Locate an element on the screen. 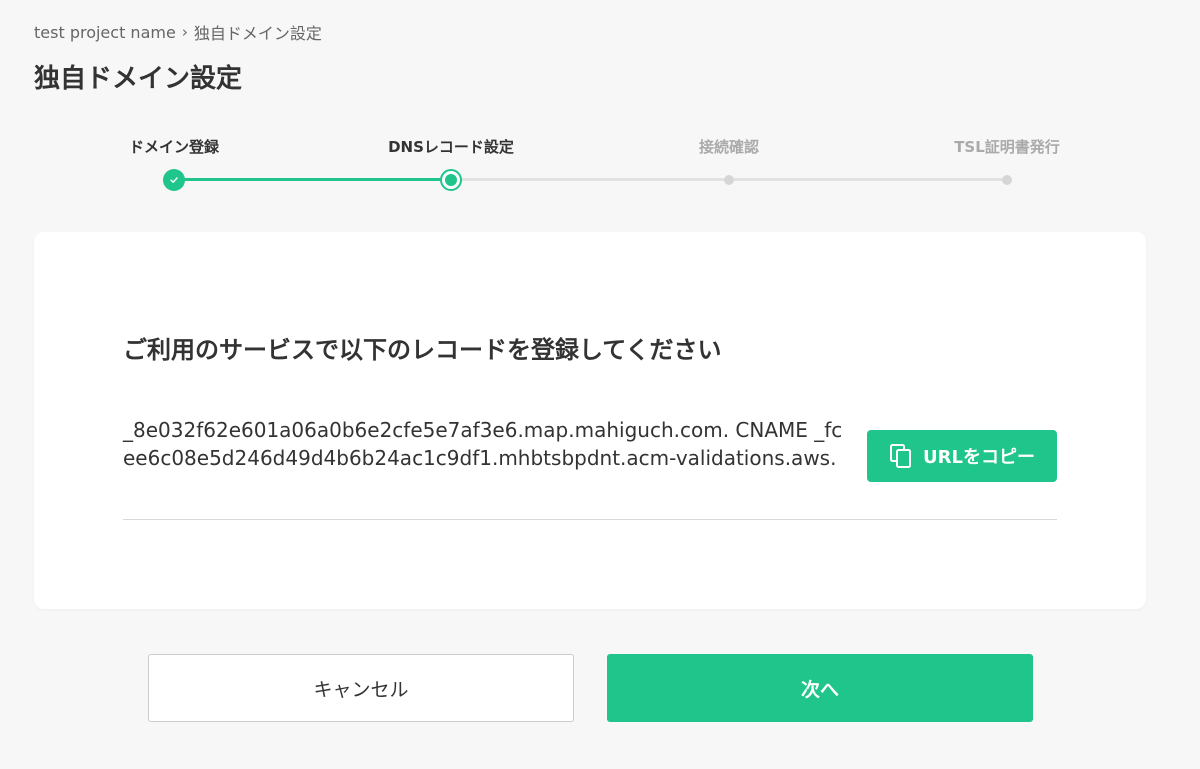  breadcrumb: test project name › 独自ドメイン設定 is located at coordinates (178, 32).